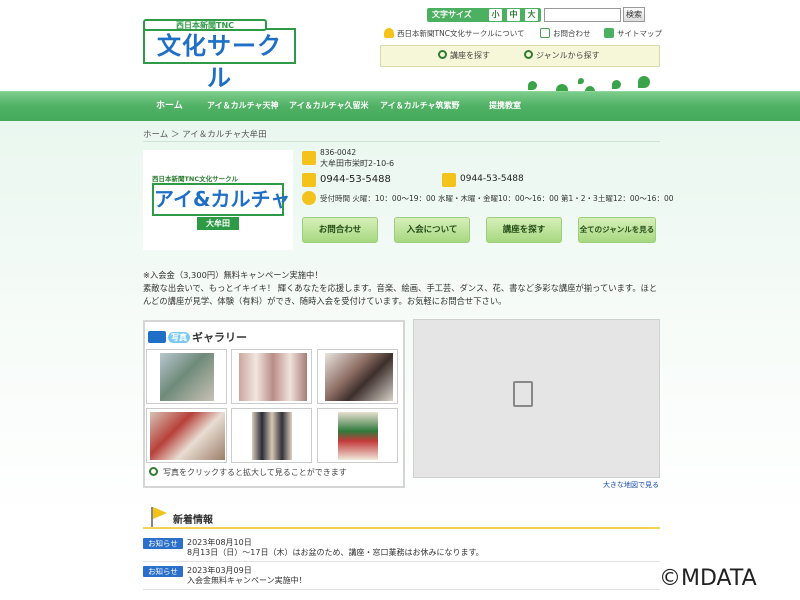 This screenshot has height=600, width=800. What do you see at coordinates (218, 223) in the screenshot?
I see `school-logo-tag: 大牟田` at bounding box center [218, 223].